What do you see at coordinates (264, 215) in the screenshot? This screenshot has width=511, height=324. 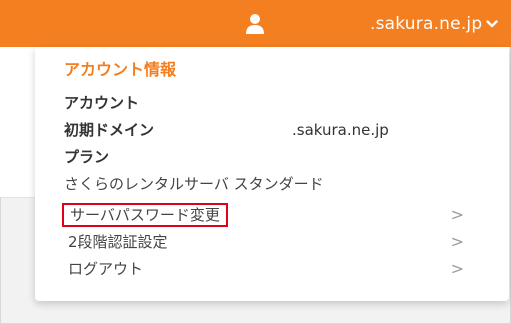 I see `menu-item-change-server-password: サーバパスワード変更 >` at bounding box center [264, 215].